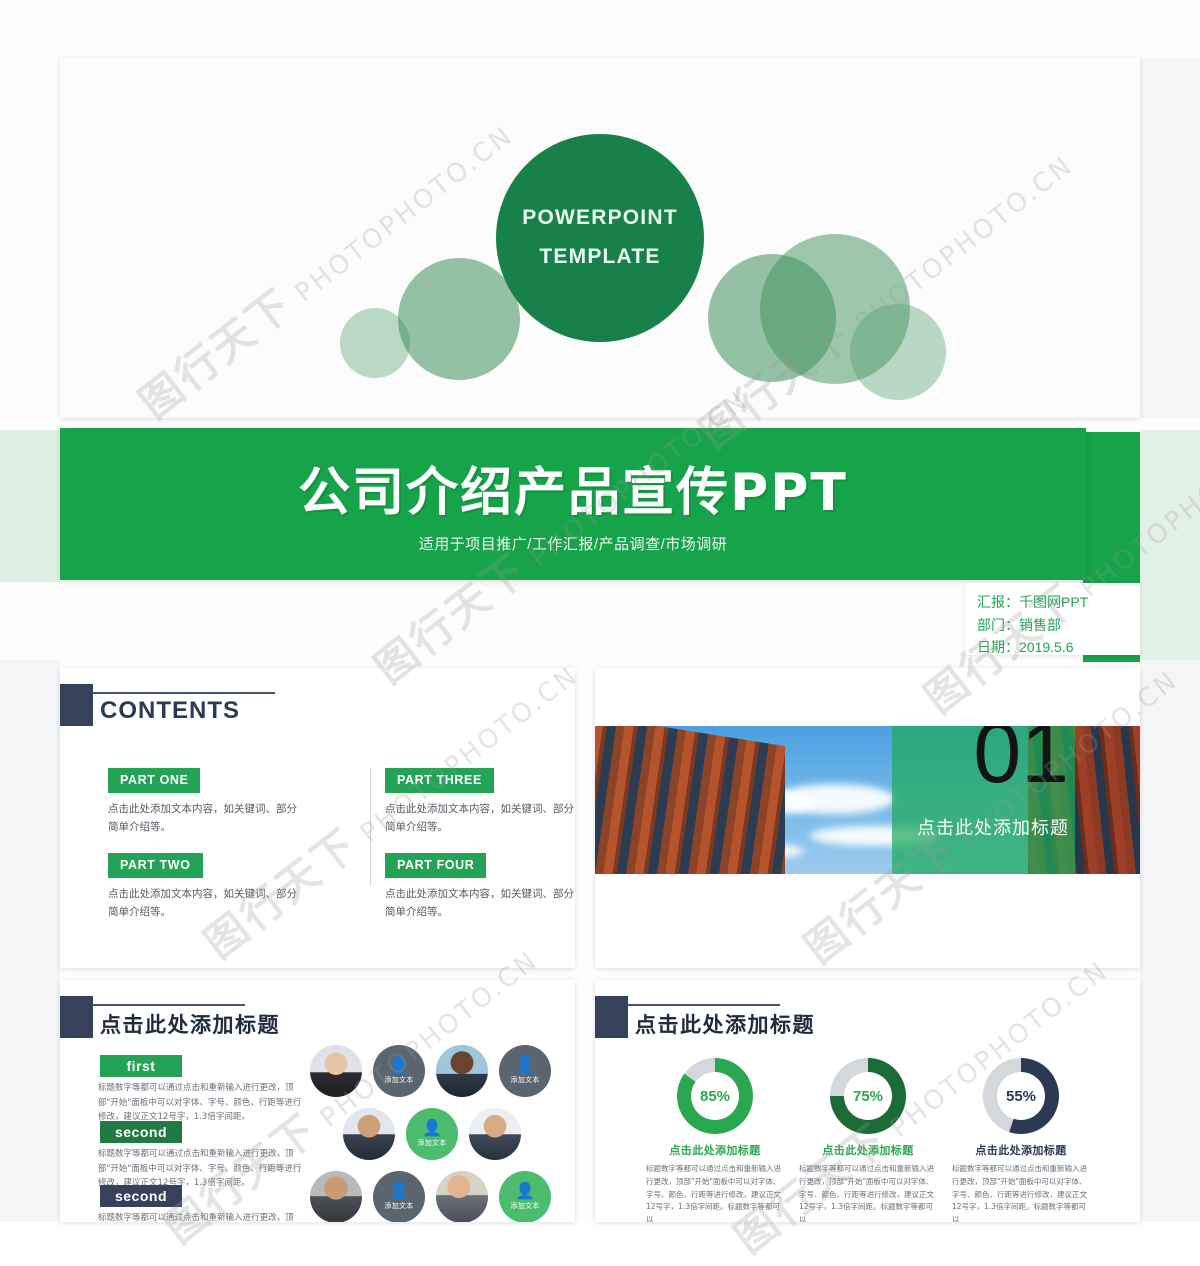  What do you see at coordinates (1019, 624) in the screenshot?
I see `info-department: 部门：销售部` at bounding box center [1019, 624].